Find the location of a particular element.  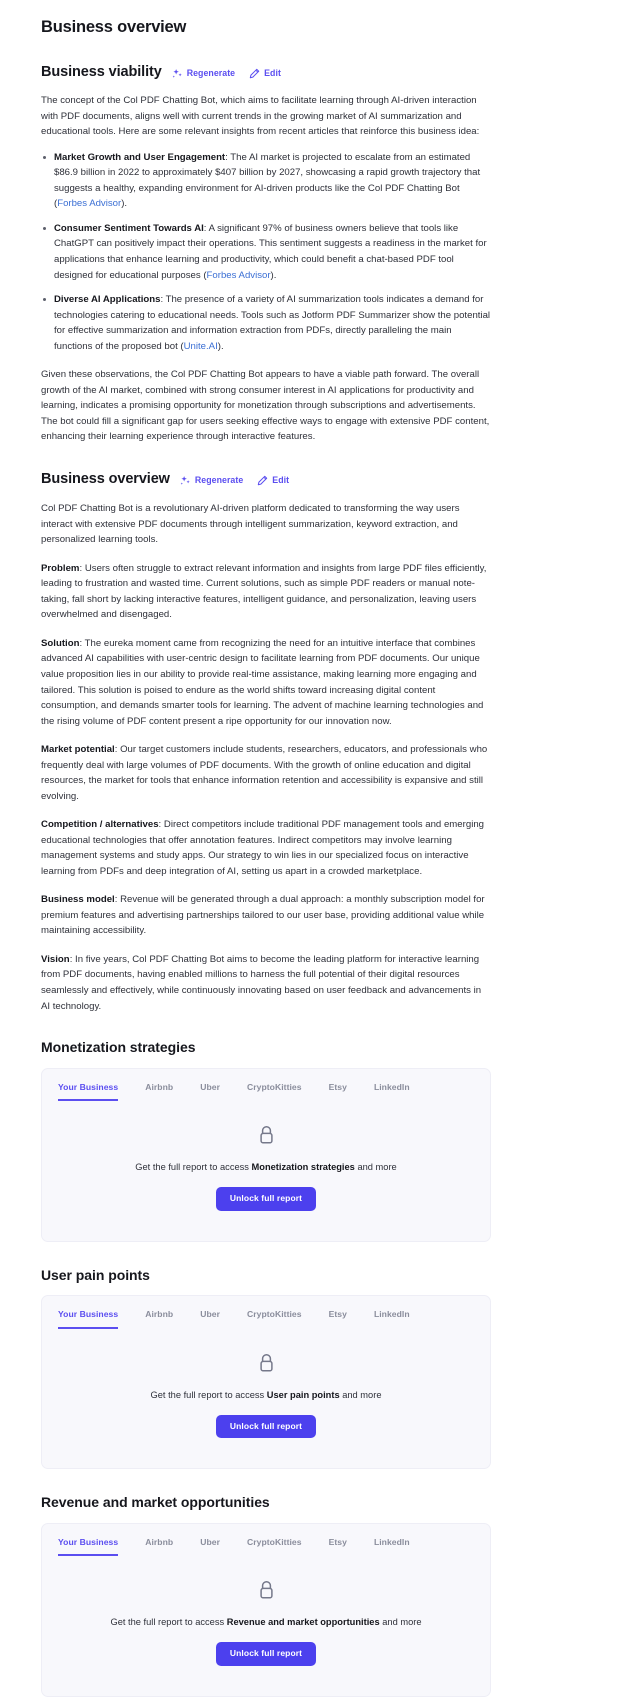

edit-button-overview: Edit is located at coordinates (273, 480).